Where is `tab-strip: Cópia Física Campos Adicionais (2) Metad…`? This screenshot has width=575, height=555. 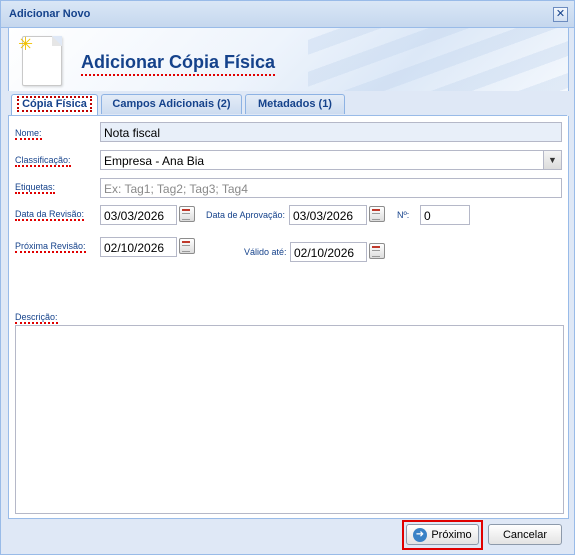 tab-strip: Cópia Física Campos Adicionais (2) Metad… is located at coordinates (287, 104).